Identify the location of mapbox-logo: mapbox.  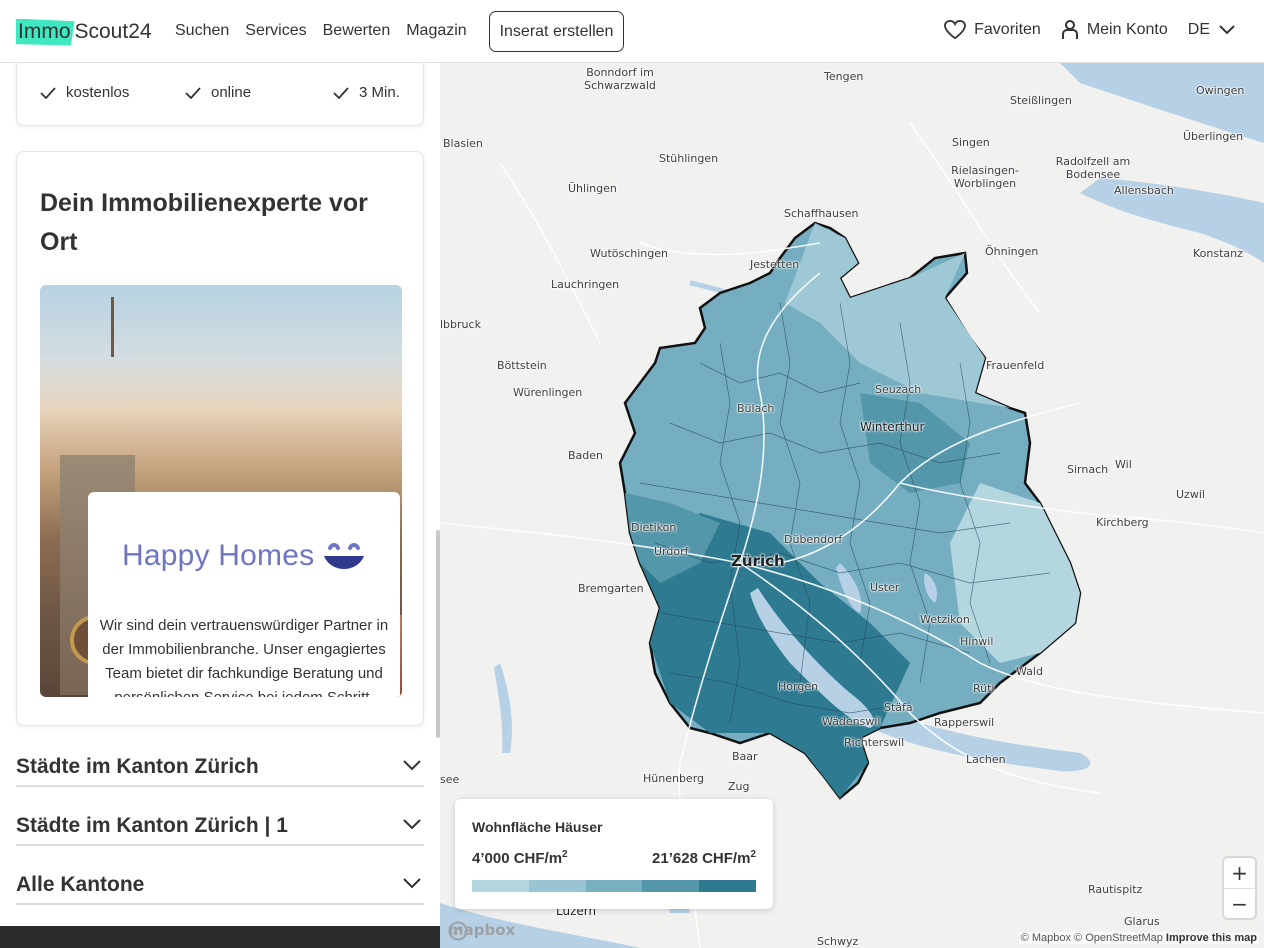
(481, 931).